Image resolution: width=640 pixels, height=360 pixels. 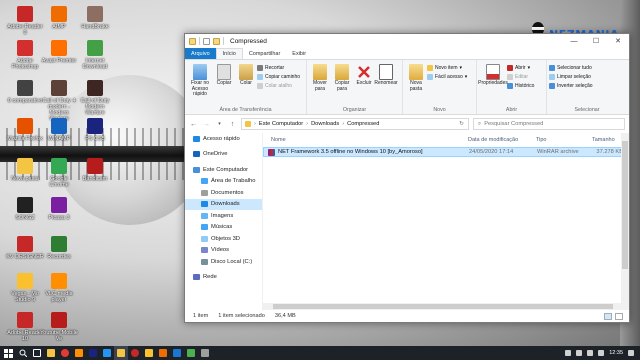 I want to click on forward-arrow-icon: →, so click(x=206, y=124).